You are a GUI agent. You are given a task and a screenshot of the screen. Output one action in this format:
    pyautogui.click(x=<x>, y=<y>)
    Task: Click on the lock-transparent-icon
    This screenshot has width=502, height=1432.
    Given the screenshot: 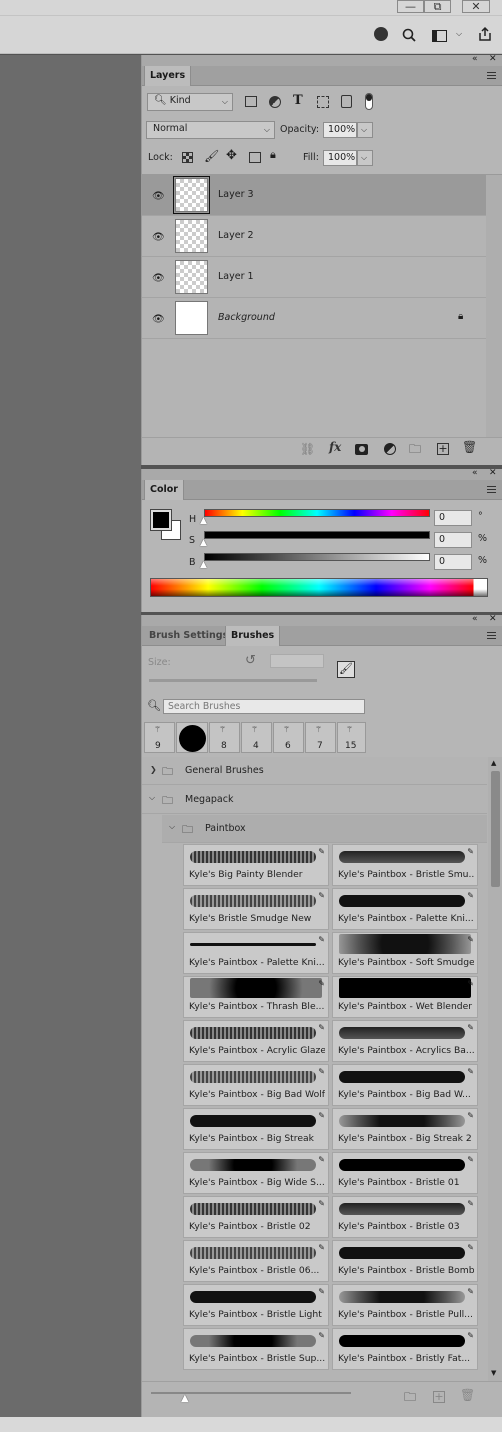 What is the action you would take?
    pyautogui.click(x=187, y=157)
    